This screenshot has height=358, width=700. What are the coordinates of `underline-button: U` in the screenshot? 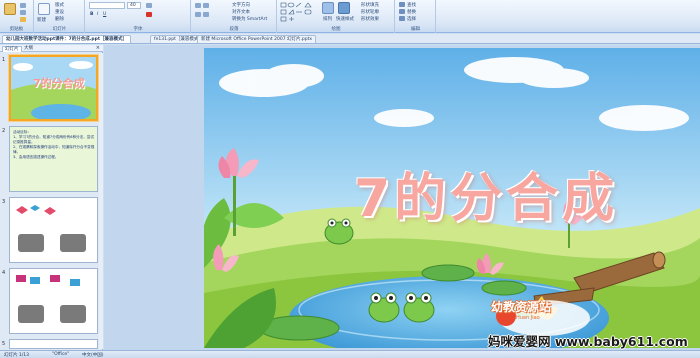 It's located at (104, 14).